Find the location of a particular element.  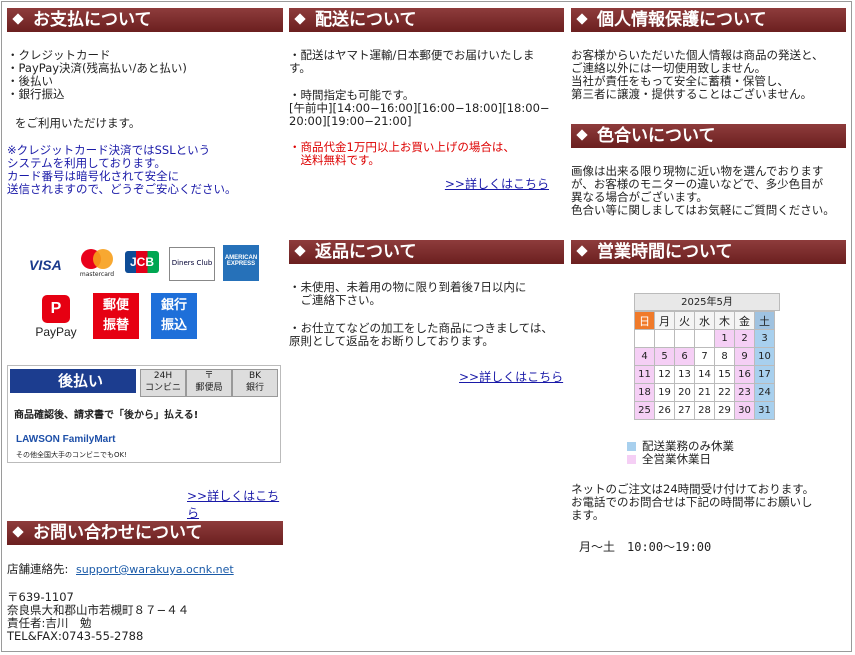

atobarai-tabs: 24H コンビニ 〒郵便局 BK 銀行 is located at coordinates (209, 383).